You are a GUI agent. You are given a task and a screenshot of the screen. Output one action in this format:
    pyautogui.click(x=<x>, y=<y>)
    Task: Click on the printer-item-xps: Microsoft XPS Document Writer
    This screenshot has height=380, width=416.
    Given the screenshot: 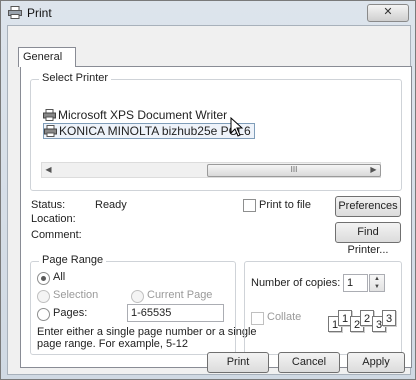 What is the action you would take?
    pyautogui.click(x=135, y=115)
    